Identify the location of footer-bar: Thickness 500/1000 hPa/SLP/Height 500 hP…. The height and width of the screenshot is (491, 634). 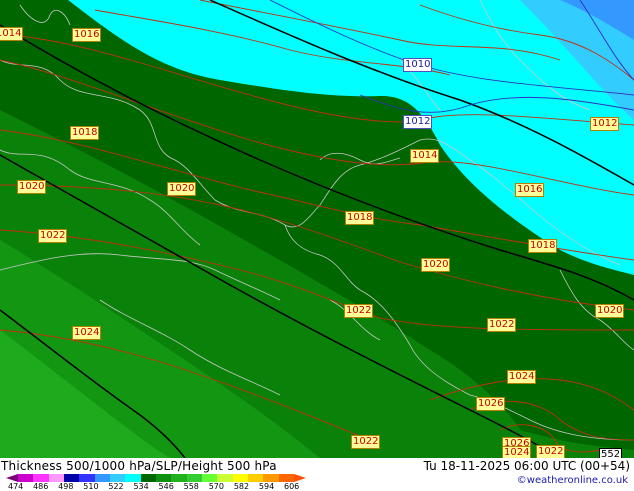
(317, 474).